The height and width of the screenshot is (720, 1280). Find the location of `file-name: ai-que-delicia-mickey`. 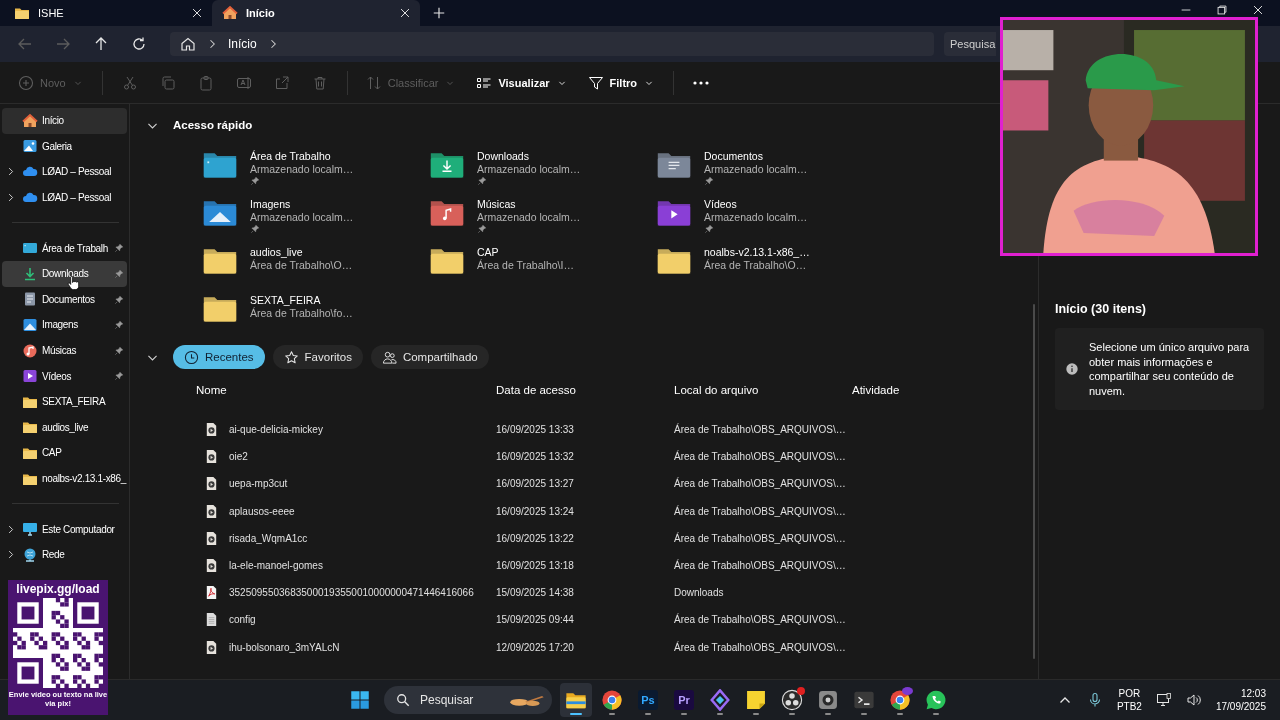

file-name: ai-que-delicia-mickey is located at coordinates (362, 430).